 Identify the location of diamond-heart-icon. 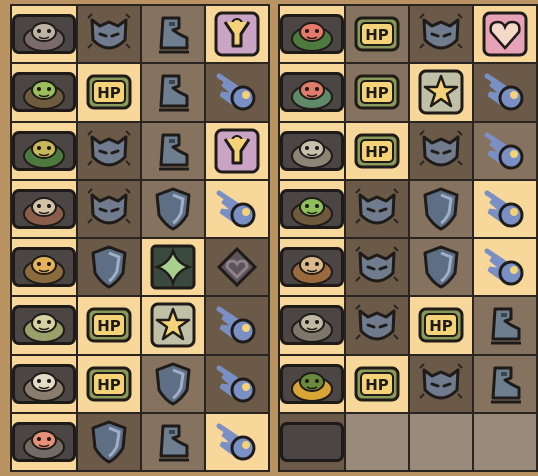
(237, 267).